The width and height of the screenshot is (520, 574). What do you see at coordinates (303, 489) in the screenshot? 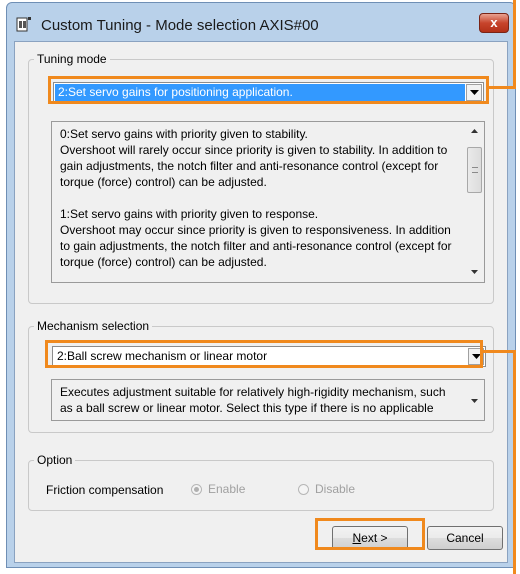
I see `radio-unselected-icon` at bounding box center [303, 489].